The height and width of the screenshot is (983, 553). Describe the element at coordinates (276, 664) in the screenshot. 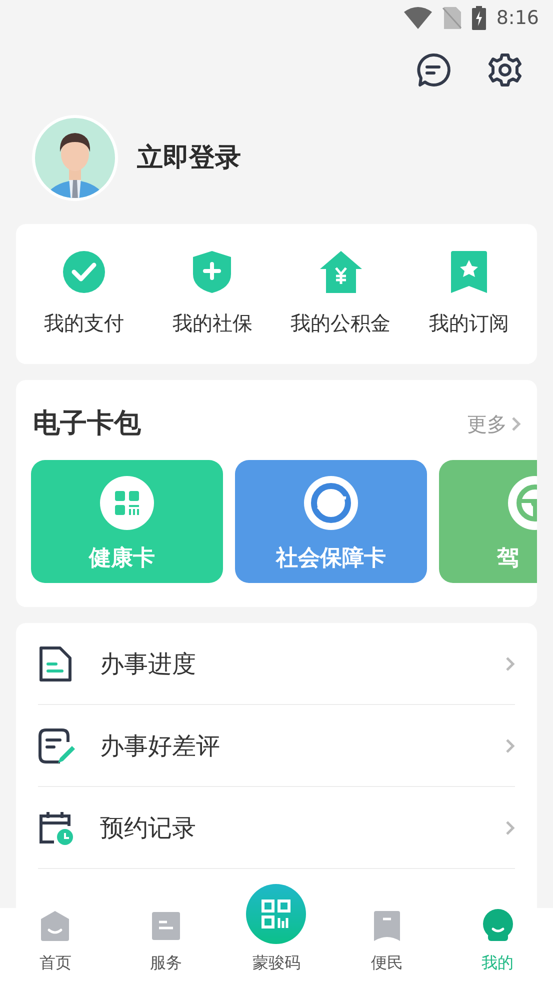

I see `menu-item: 办事进度` at that location.